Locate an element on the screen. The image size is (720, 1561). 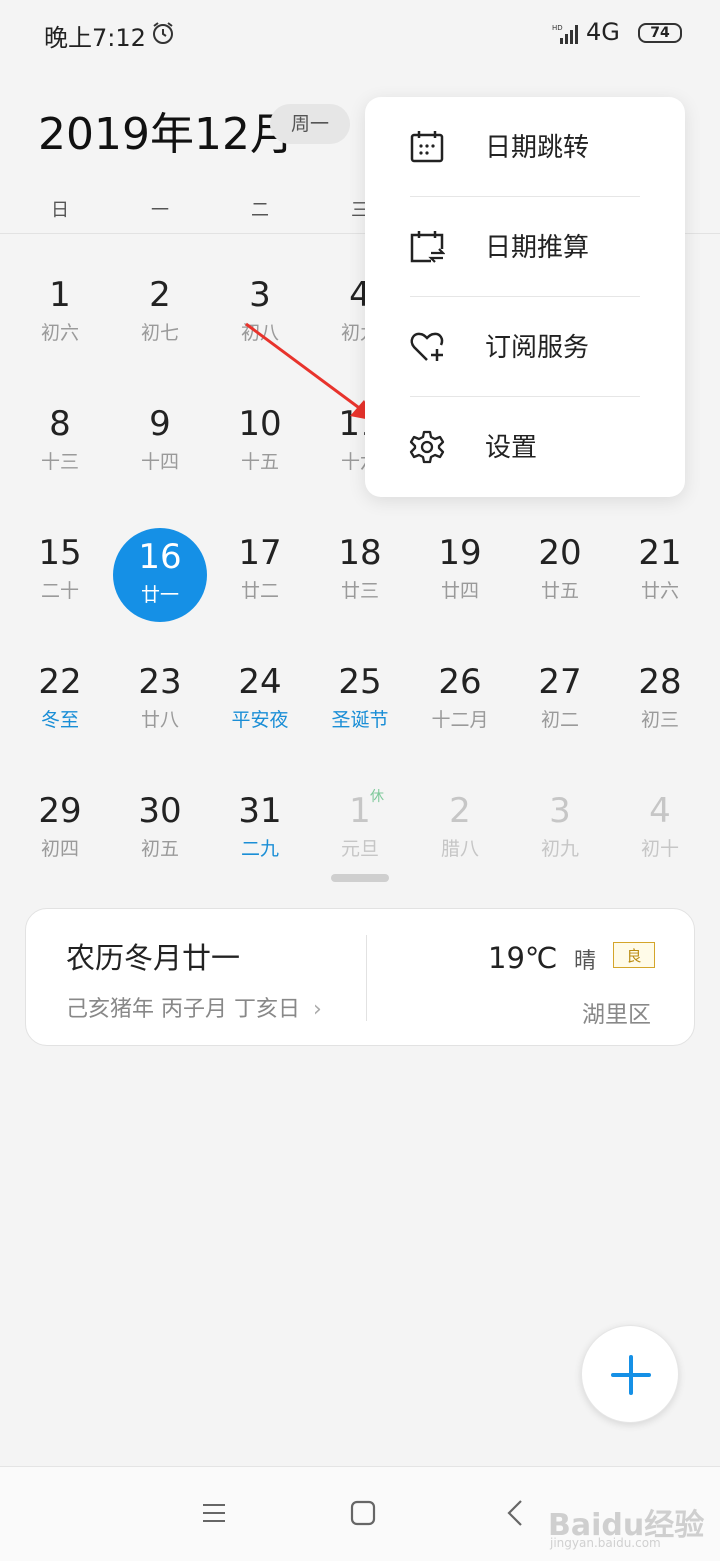
ganzhi-text: 己亥猪年 丙子月 丁亥日 is located at coordinates (183, 1009).